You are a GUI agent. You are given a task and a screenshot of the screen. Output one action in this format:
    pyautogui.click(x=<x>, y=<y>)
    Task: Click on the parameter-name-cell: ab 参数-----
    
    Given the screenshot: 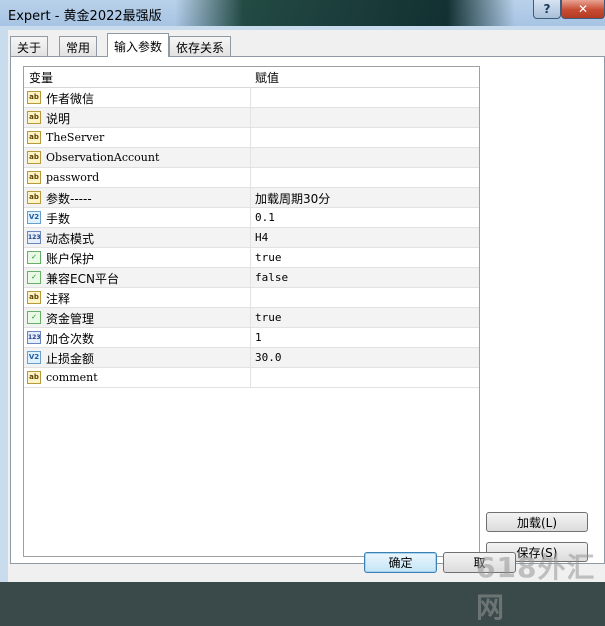 What is the action you would take?
    pyautogui.click(x=137, y=197)
    